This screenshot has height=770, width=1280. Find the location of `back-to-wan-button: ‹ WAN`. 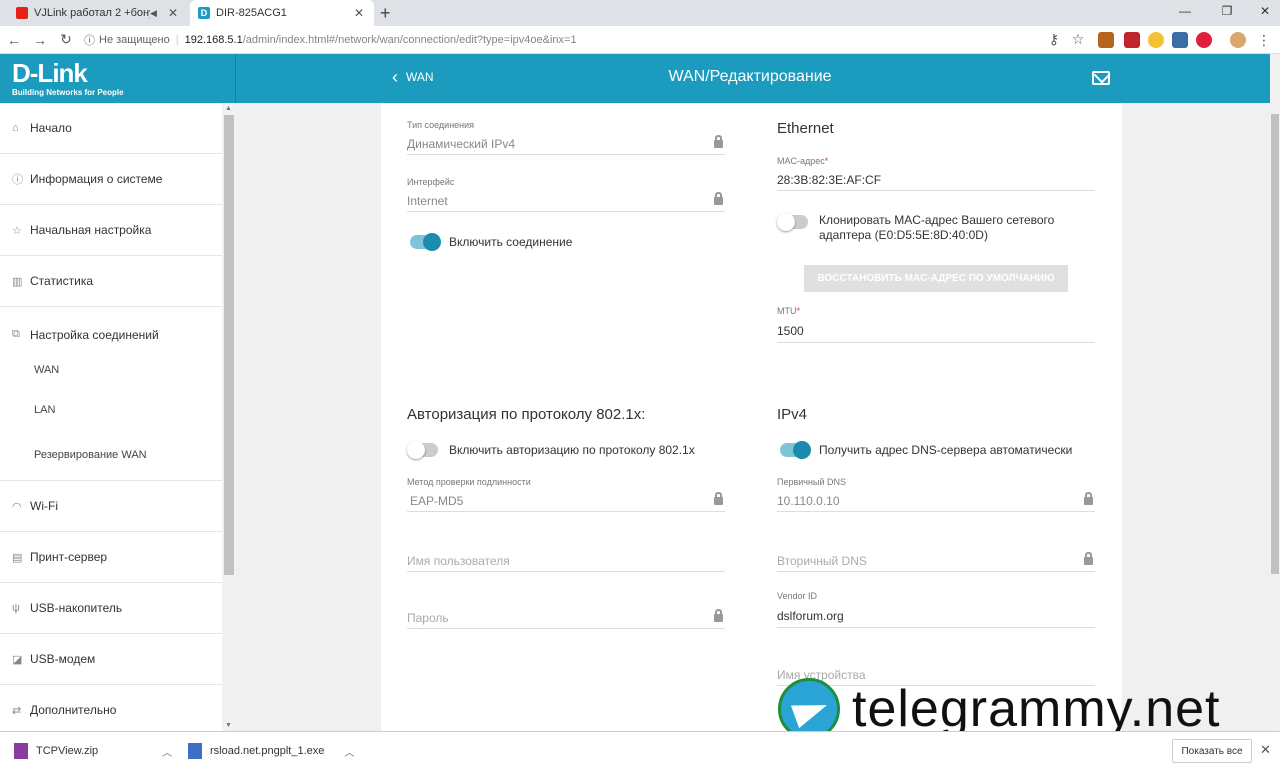

back-to-wan-button: ‹ WAN is located at coordinates (413, 77).